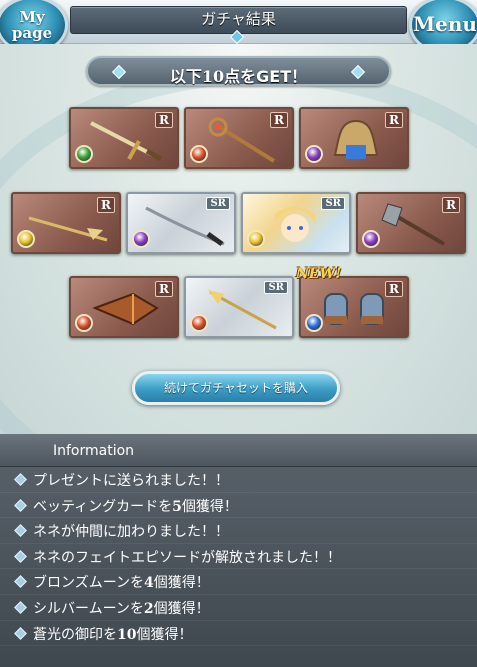  Describe the element at coordinates (238, 608) in the screenshot. I see `information-item: シルバームーンを2個獲得！` at that location.